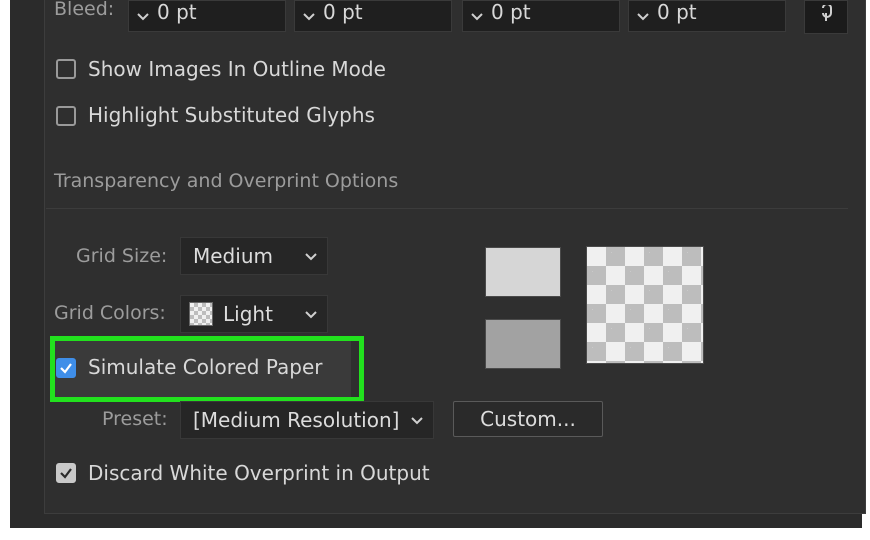  I want to click on bleed-left-field: 0 pt, so click(541, 16).